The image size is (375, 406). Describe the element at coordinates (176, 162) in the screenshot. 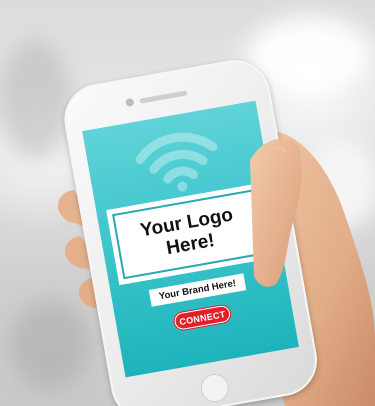

I see `wifi-icon` at that location.